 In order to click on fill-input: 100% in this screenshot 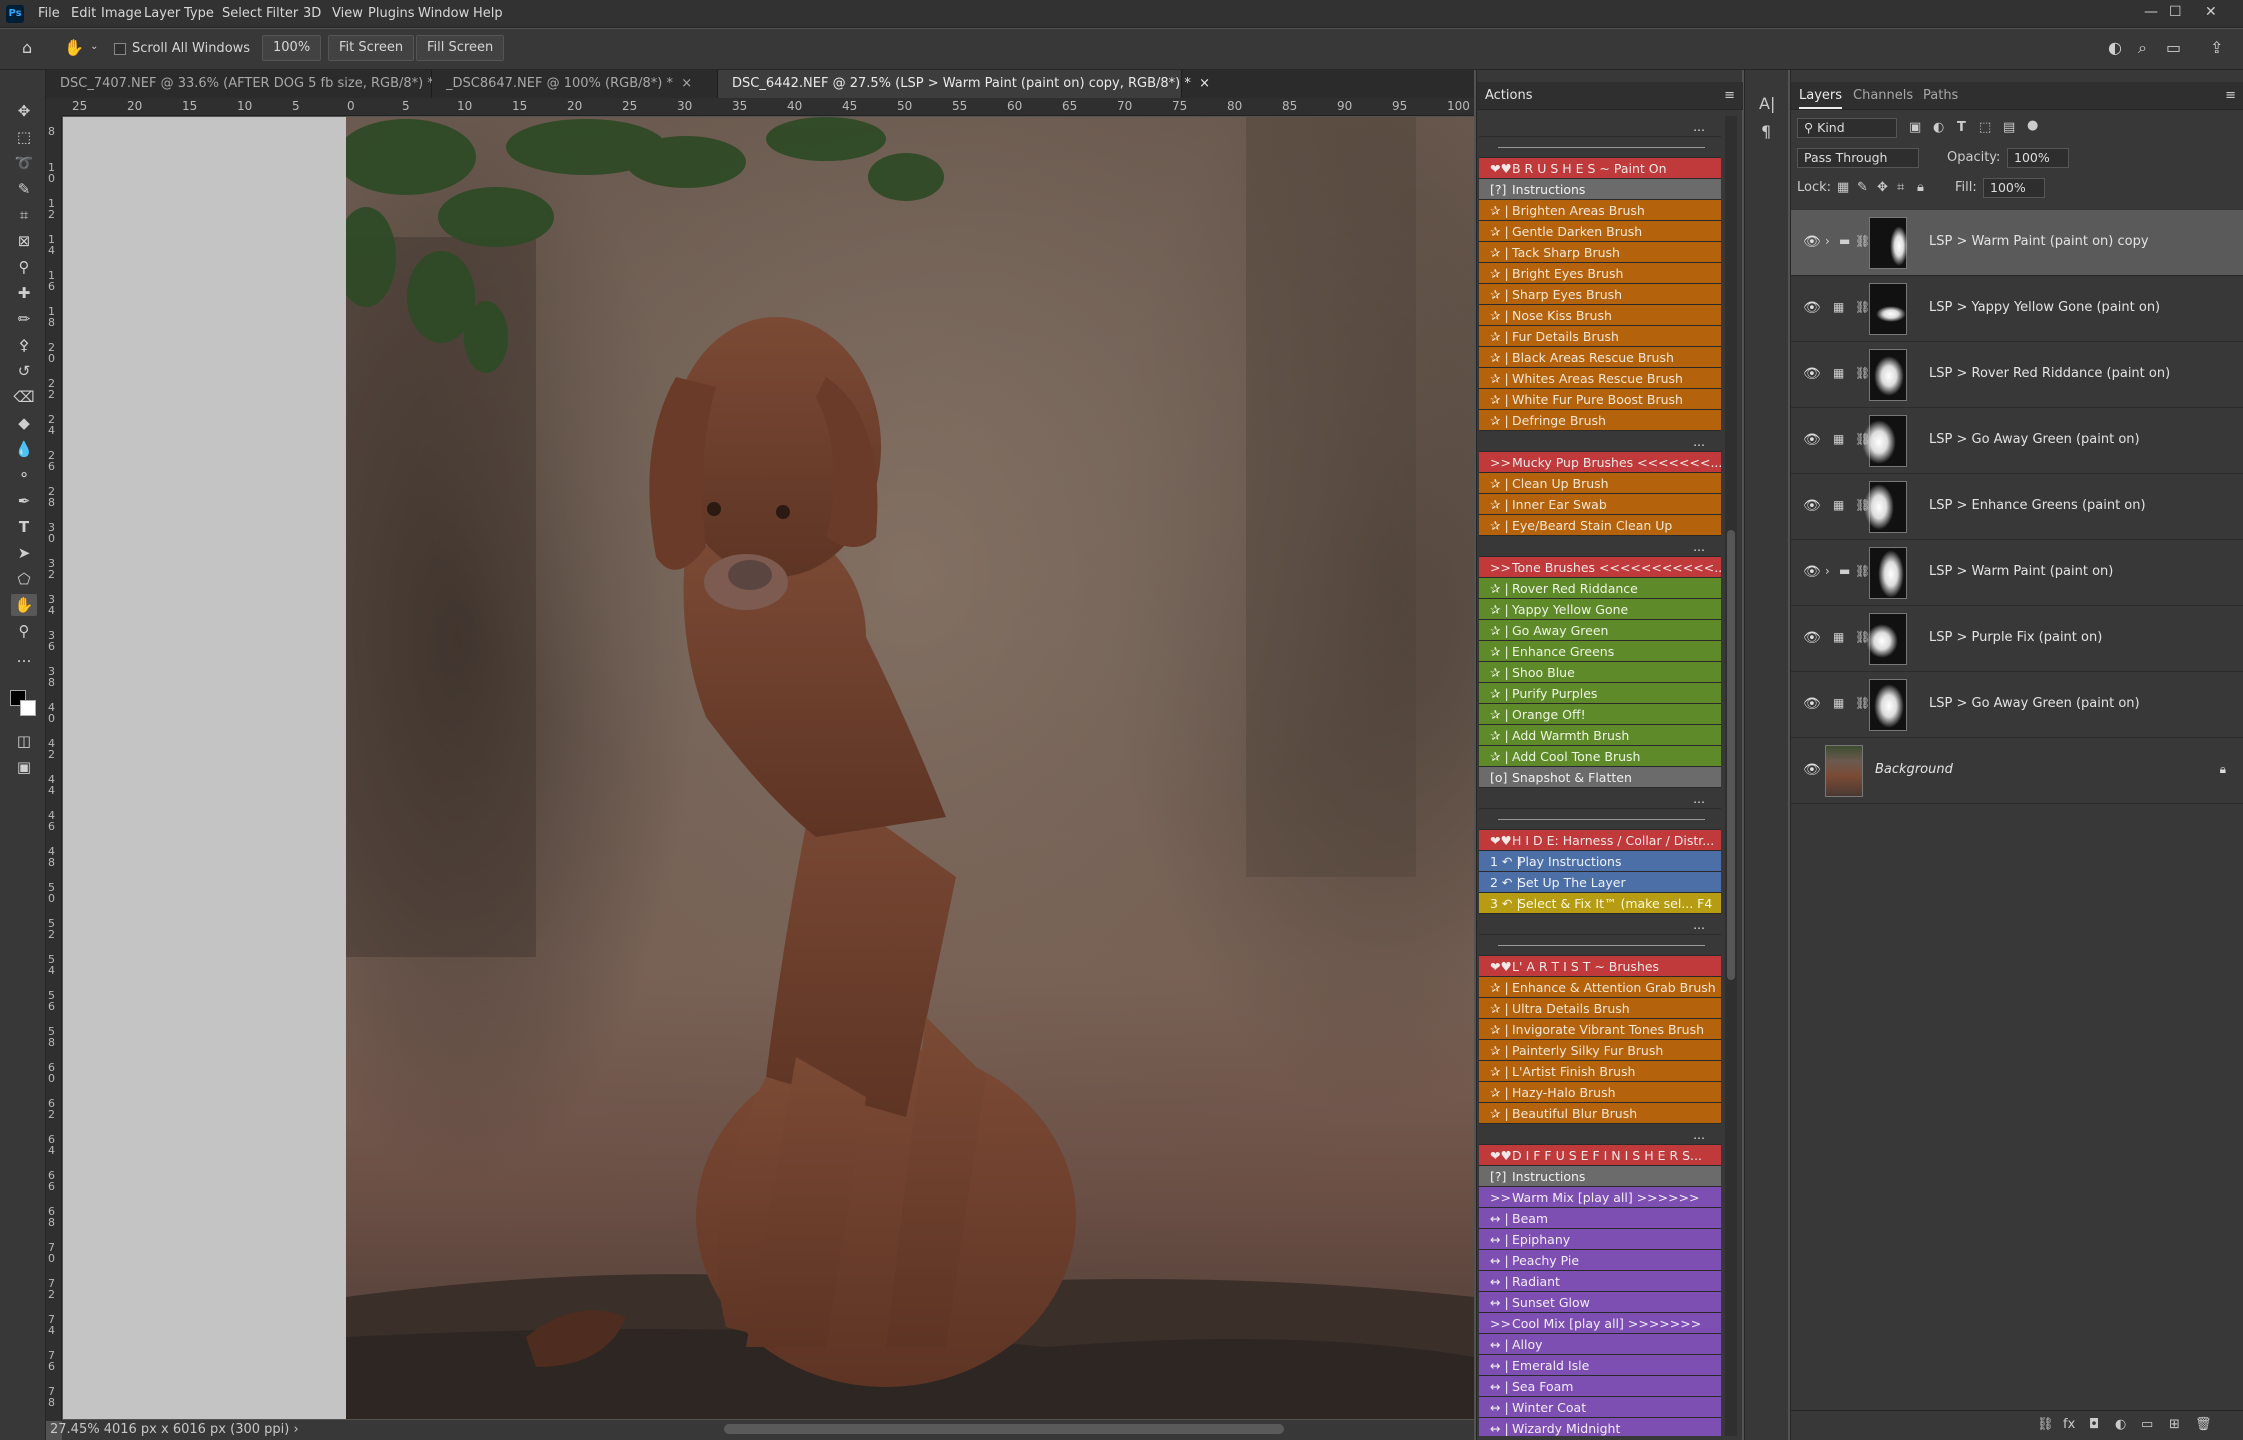, I will do `click(2014, 188)`.